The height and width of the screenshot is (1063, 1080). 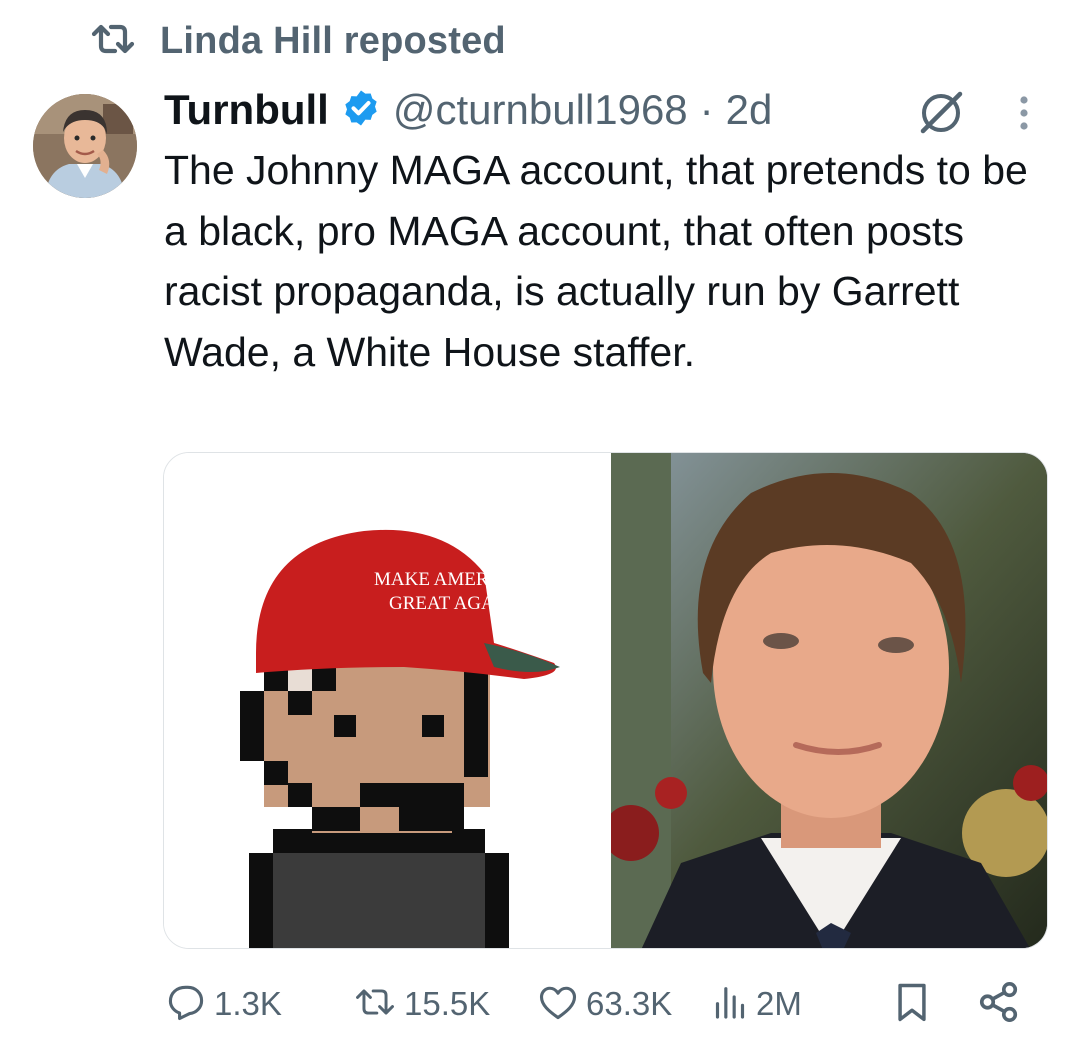 What do you see at coordinates (333, 41) in the screenshot?
I see `repost-label: Linda Hill reposted` at bounding box center [333, 41].